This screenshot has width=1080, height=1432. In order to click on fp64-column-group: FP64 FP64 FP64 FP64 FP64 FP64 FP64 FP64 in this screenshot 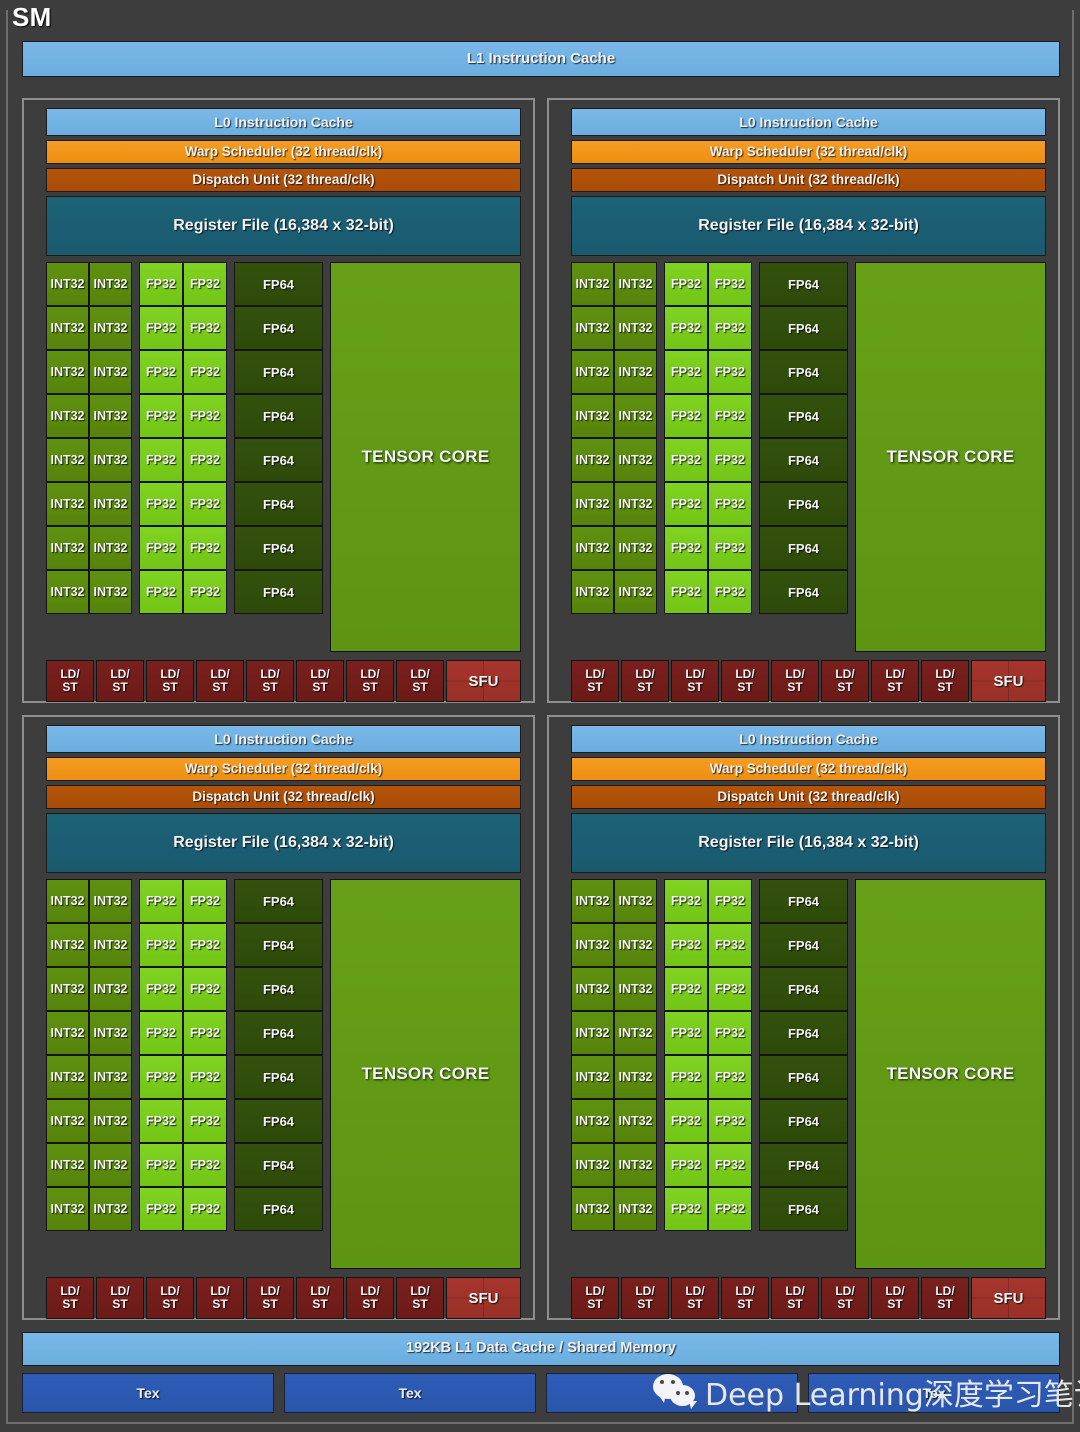, I will do `click(803, 457)`.